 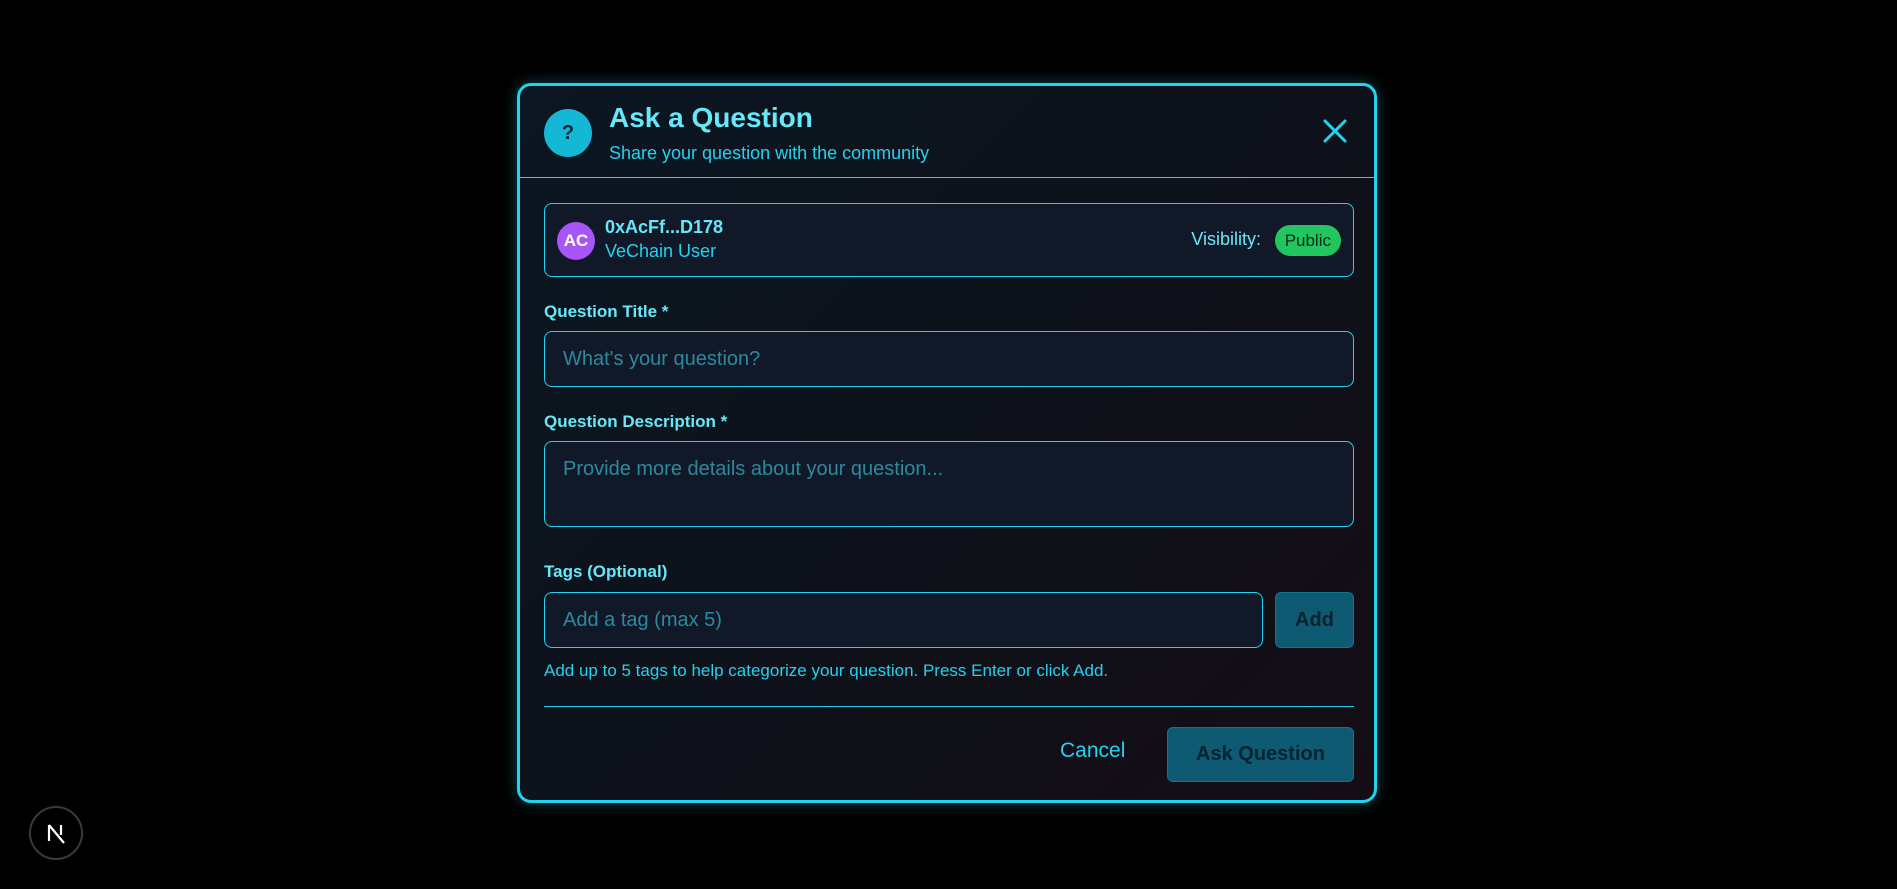 What do you see at coordinates (1226, 239) in the screenshot?
I see `visibility-label: Visibility:` at bounding box center [1226, 239].